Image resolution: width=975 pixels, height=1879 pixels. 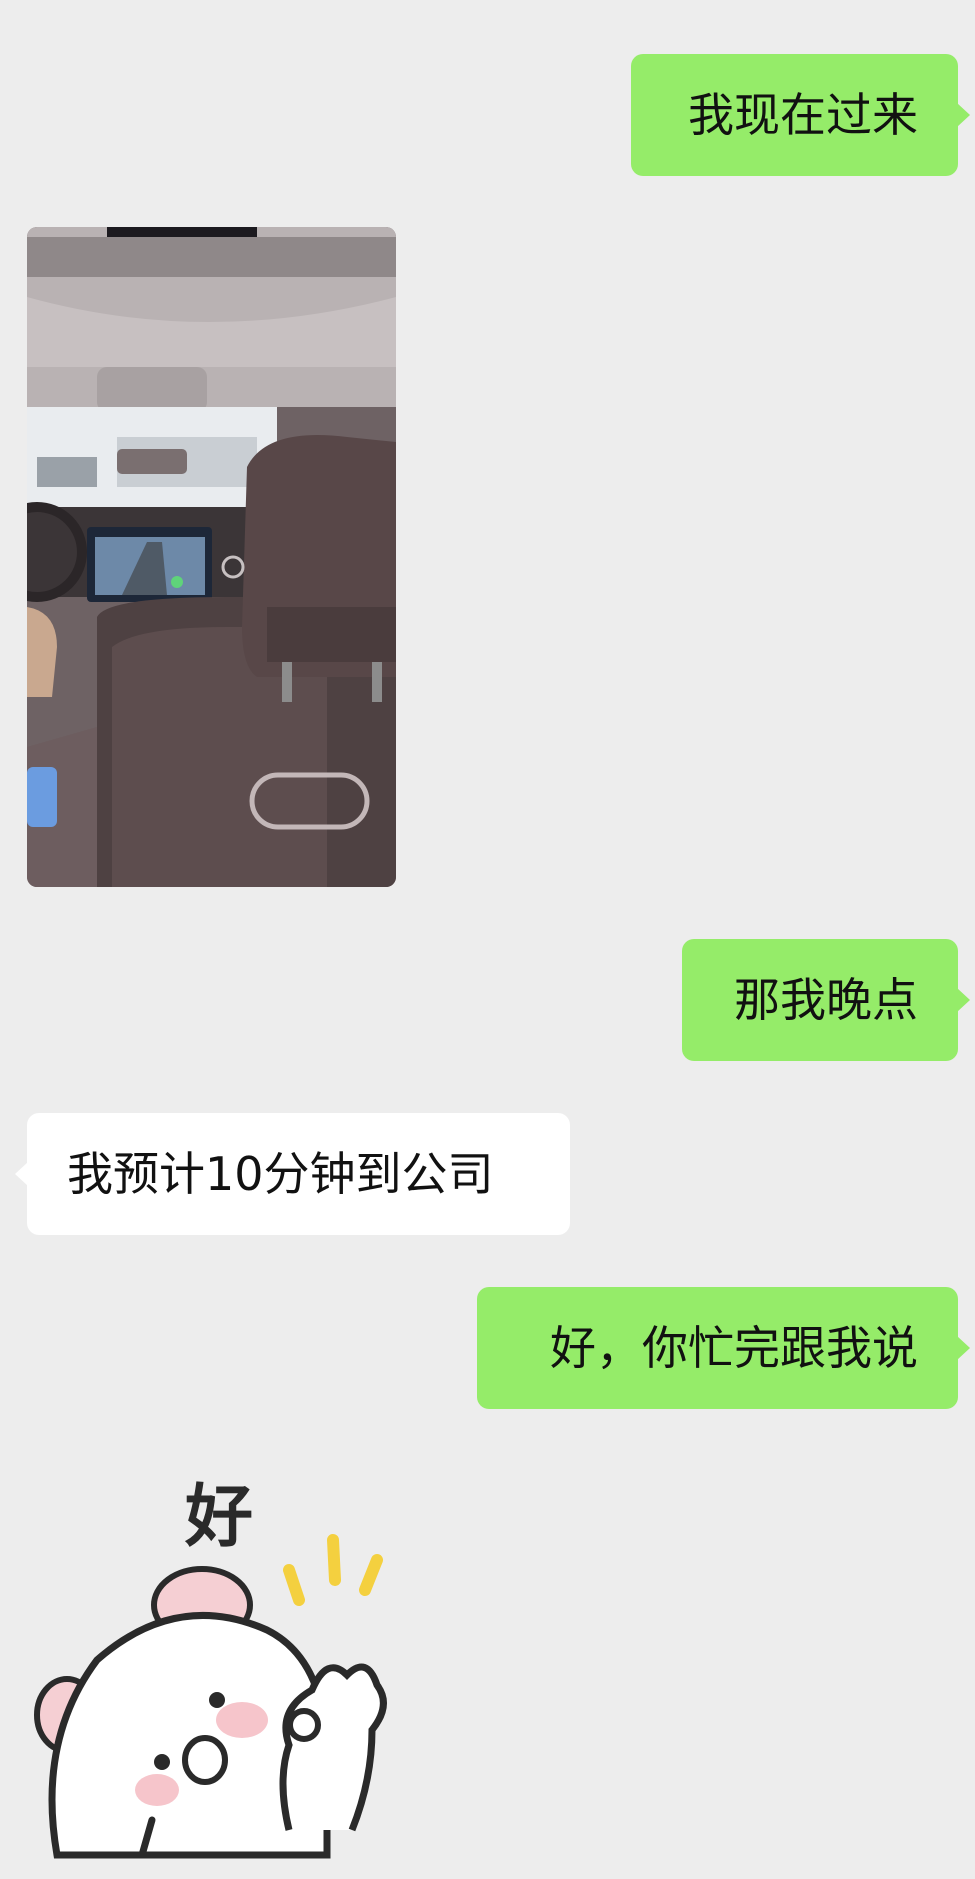 I want to click on ok-hamster-sticker: 好, so click(x=217, y=1660).